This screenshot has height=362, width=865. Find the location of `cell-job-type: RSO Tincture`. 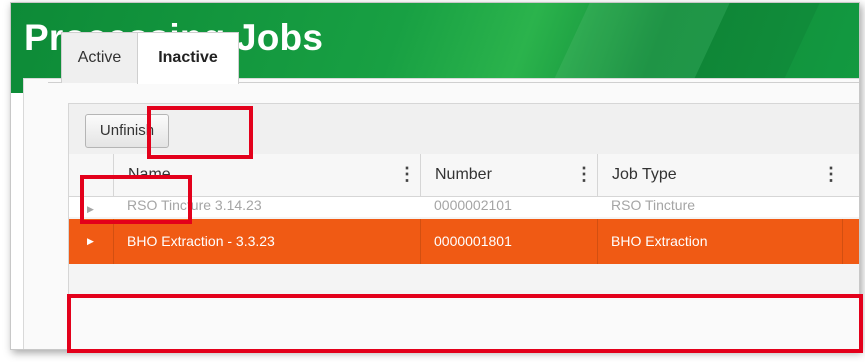

cell-job-type: RSO Tincture is located at coordinates (653, 205).